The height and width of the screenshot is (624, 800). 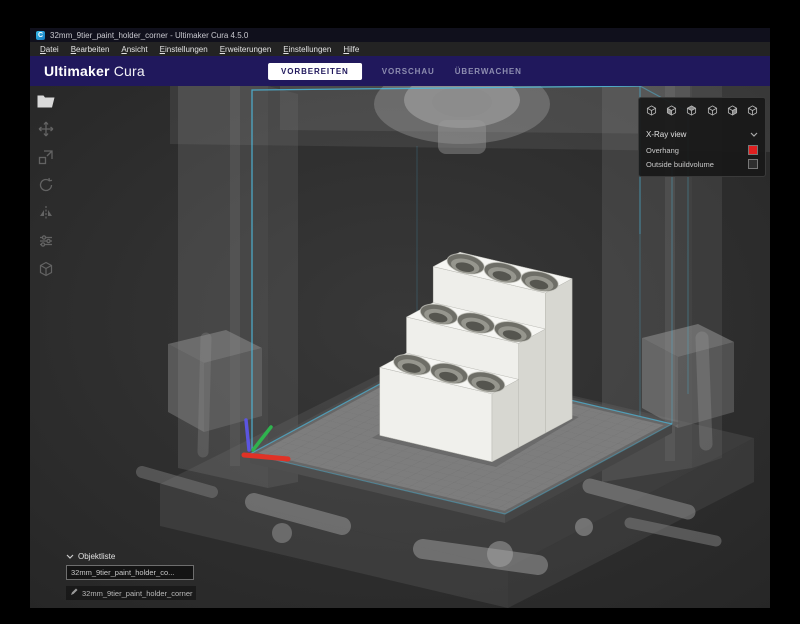 I want to click on view-preset-front-icon, so click(x=671, y=112).